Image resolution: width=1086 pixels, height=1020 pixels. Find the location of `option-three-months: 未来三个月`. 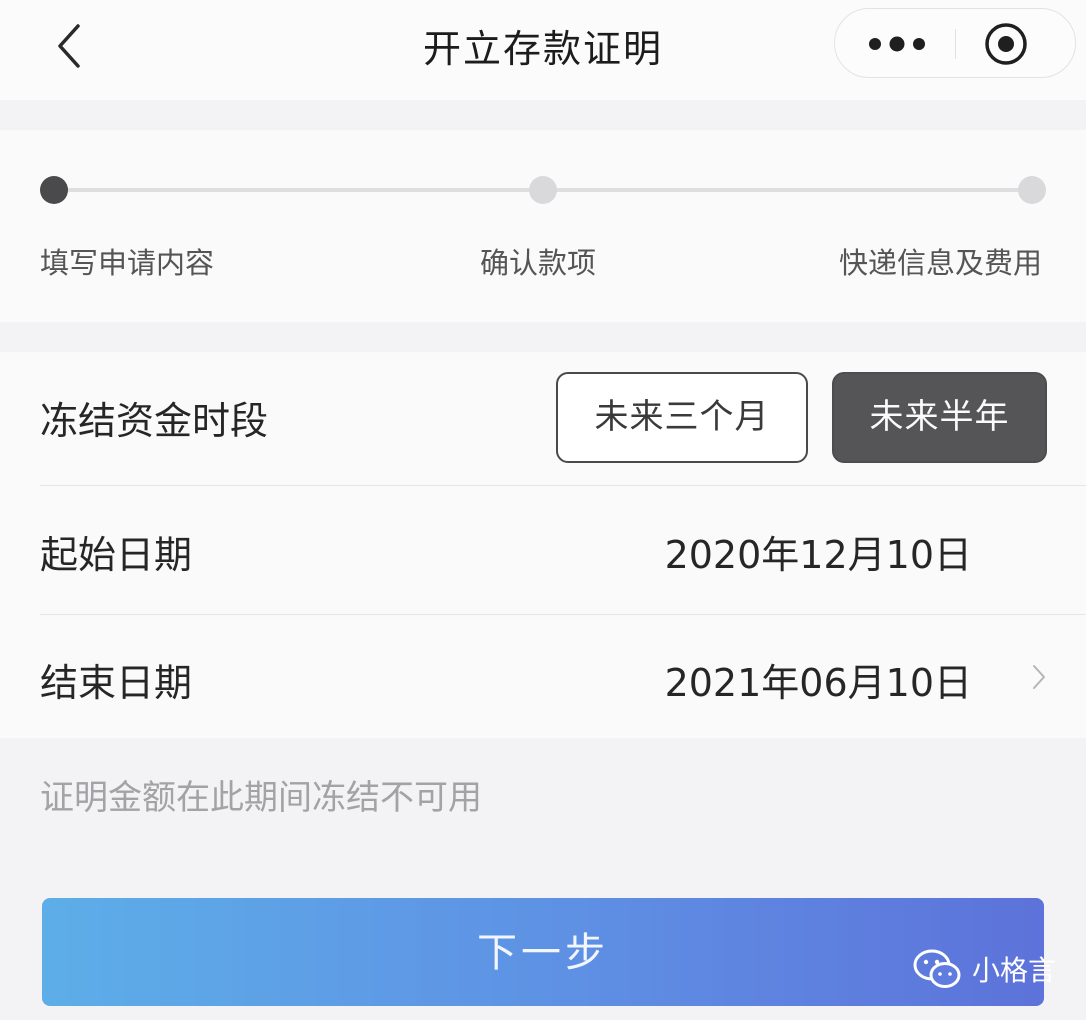

option-three-months: 未来三个月 is located at coordinates (682, 417).